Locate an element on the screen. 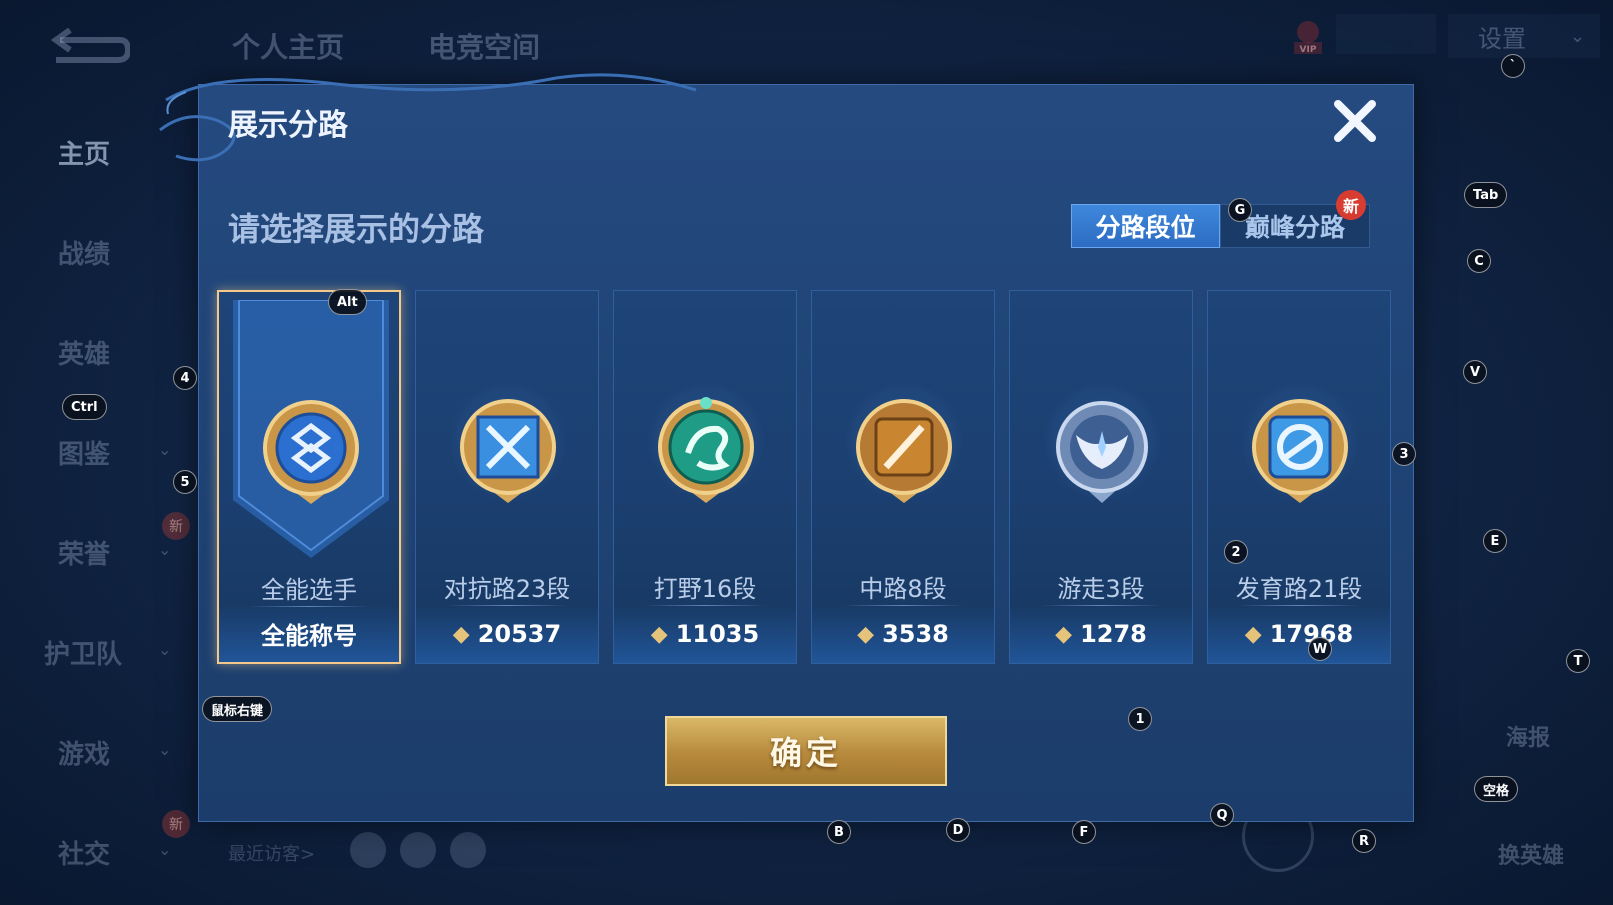 Image resolution: width=1613 pixels, height=905 pixels. card-footer: ◆ 3538 is located at coordinates (903, 634).